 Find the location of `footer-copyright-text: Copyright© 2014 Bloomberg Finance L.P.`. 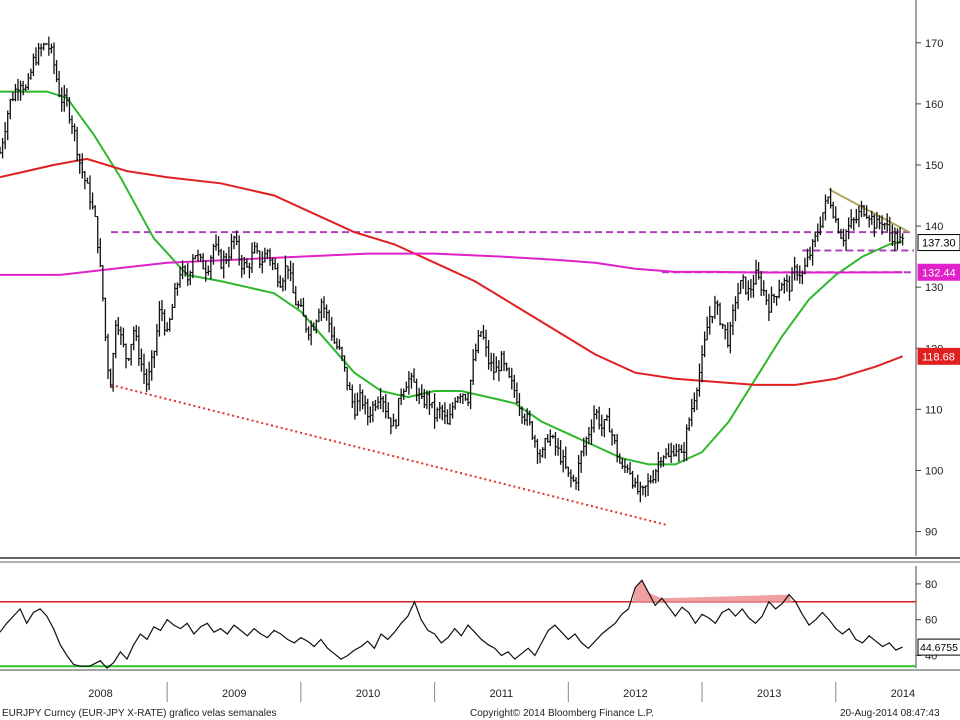

footer-copyright-text: Copyright© 2014 Bloomberg Finance L.P. is located at coordinates (562, 713).